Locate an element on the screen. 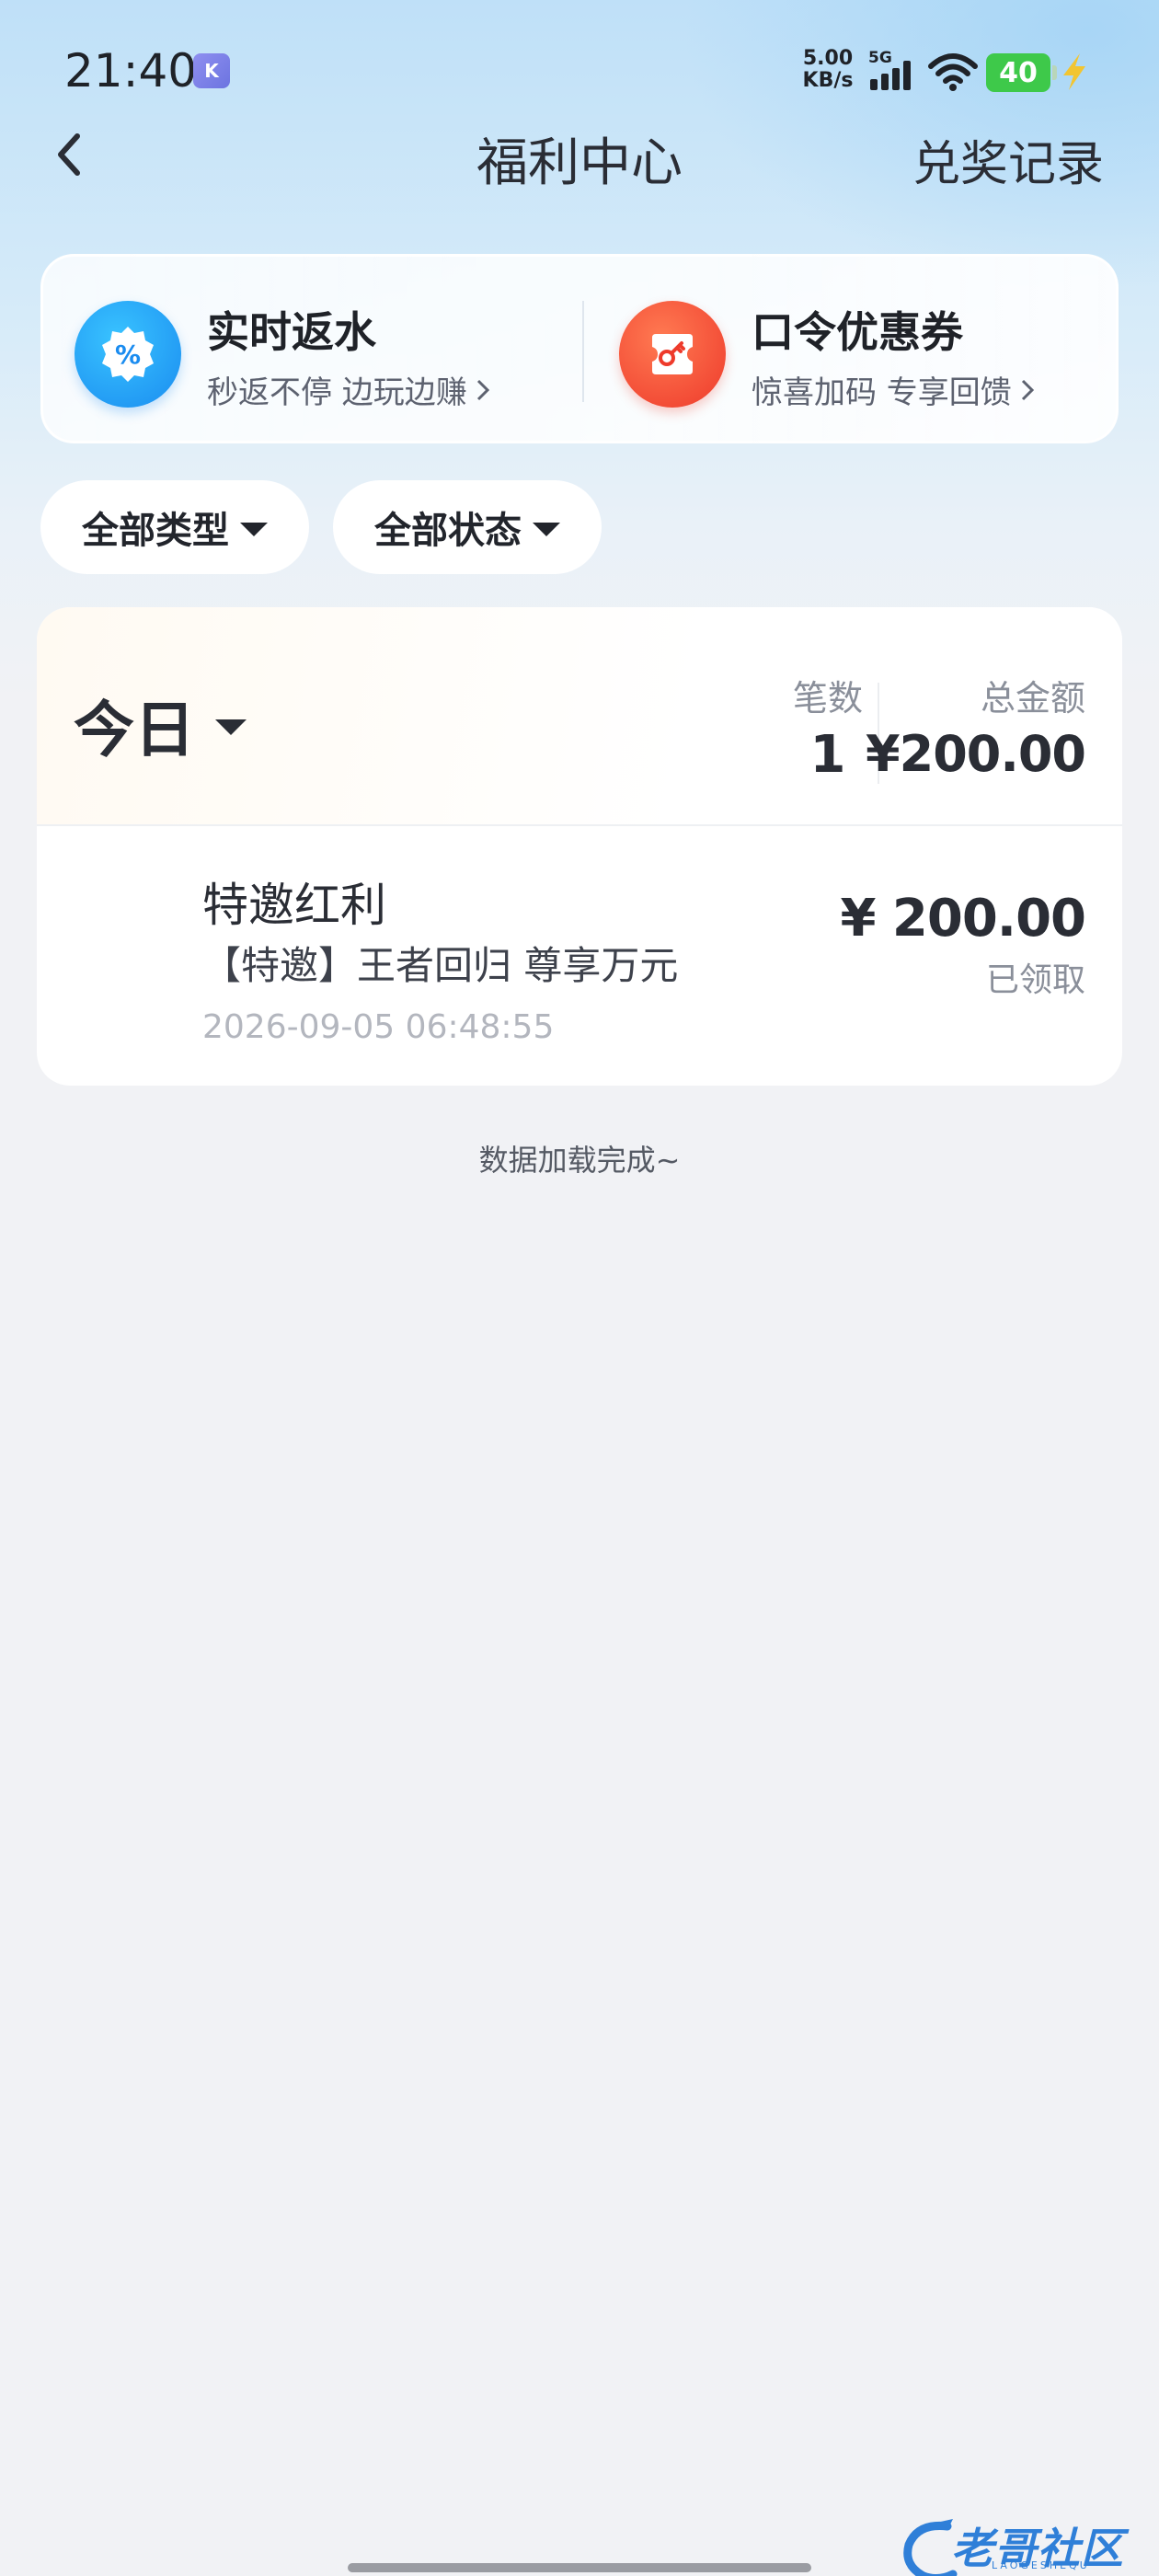 The image size is (1159, 2576). promo-subtitle: 惊喜加码 专享回馈 is located at coordinates (894, 389).